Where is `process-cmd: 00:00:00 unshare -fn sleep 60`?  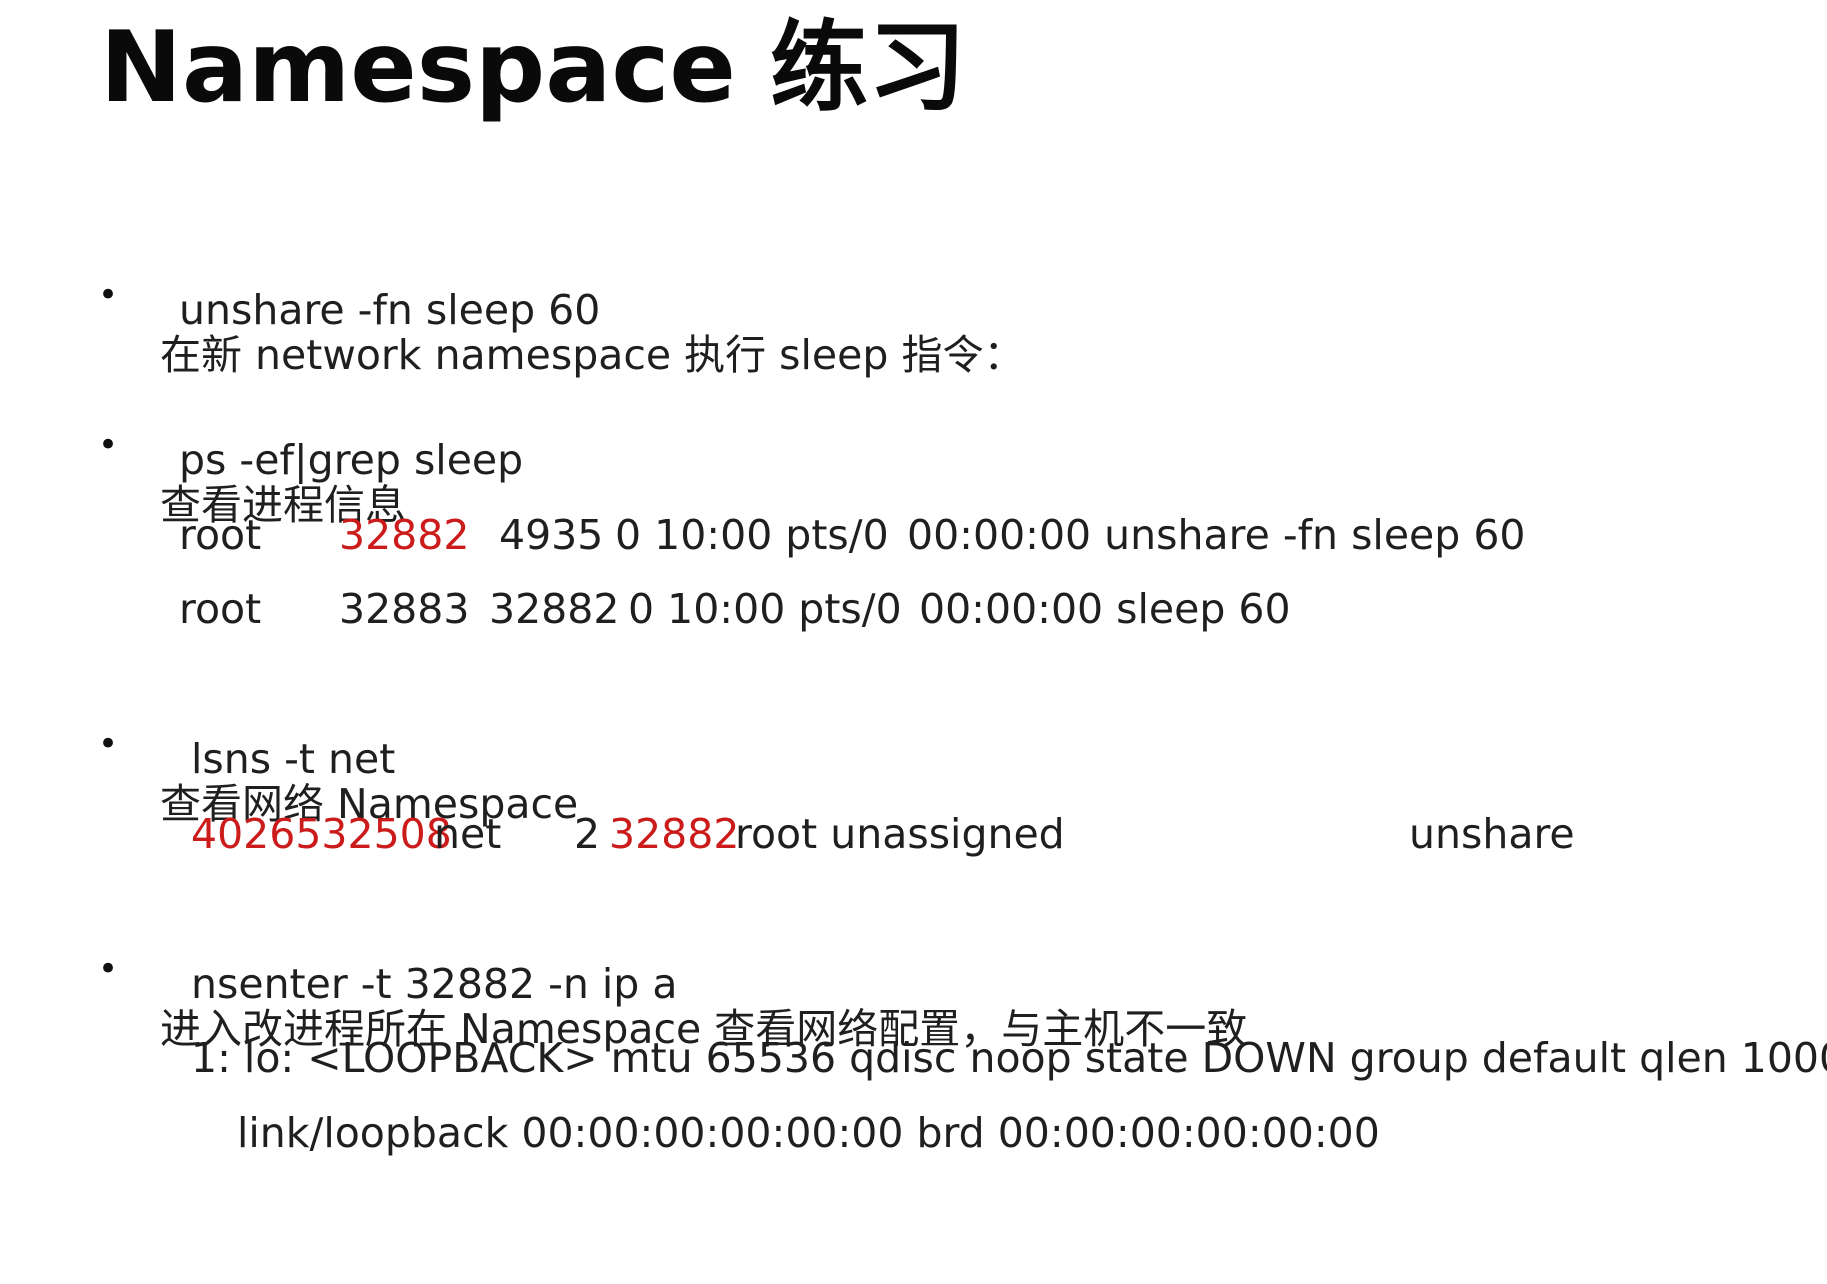
process-cmd: 00:00:00 unshare -fn sleep 60 is located at coordinates (1216, 535).